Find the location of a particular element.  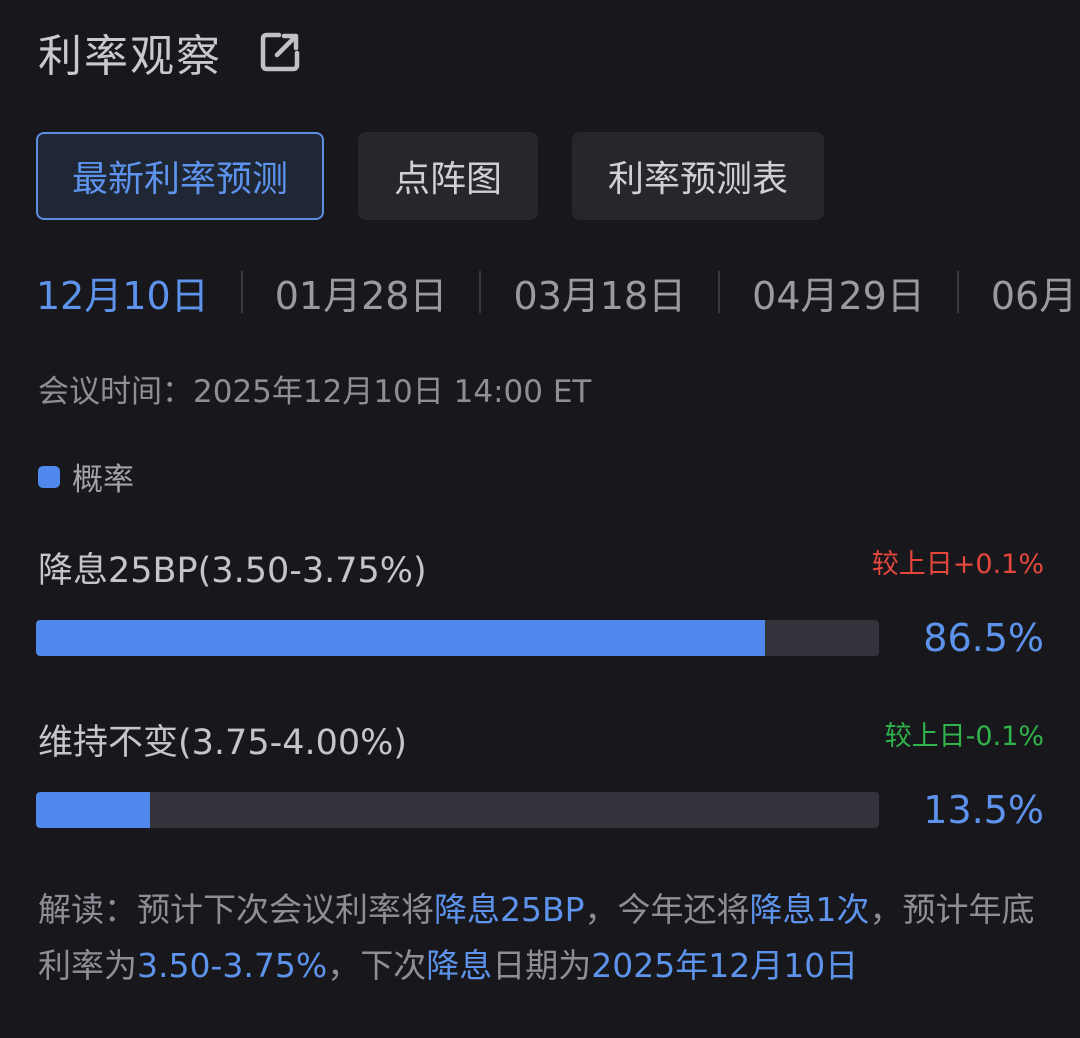

outcome-change: 较上日+0.1% is located at coordinates (957, 564).